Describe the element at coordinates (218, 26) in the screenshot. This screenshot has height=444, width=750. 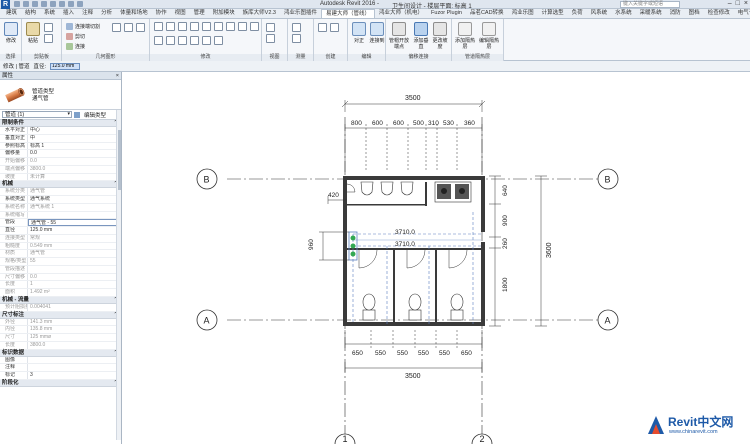
I see `copy-tool-icon` at that location.